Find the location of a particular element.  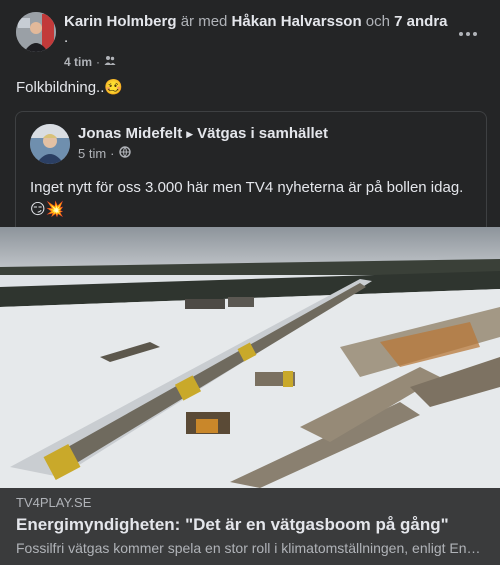

shared-avatar-image is located at coordinates (50, 144).